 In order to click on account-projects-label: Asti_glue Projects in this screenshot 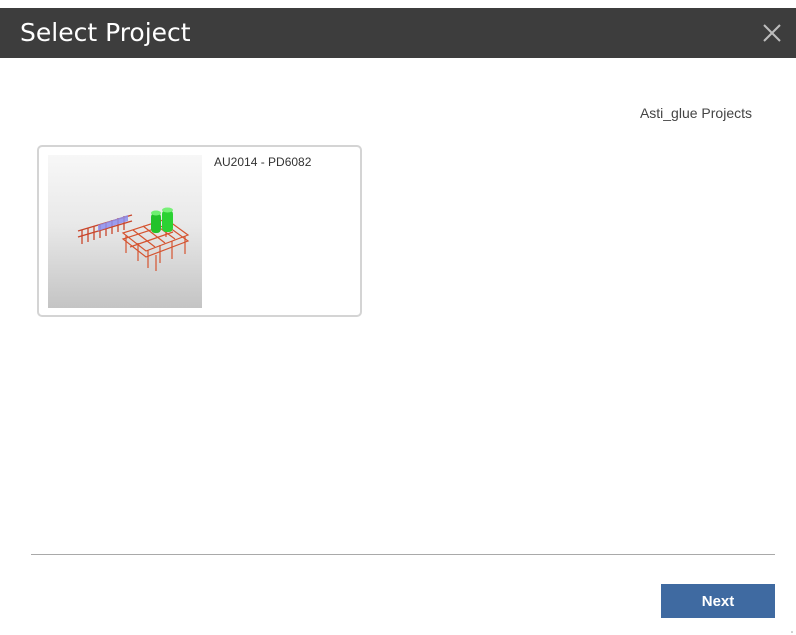, I will do `click(695, 113)`.